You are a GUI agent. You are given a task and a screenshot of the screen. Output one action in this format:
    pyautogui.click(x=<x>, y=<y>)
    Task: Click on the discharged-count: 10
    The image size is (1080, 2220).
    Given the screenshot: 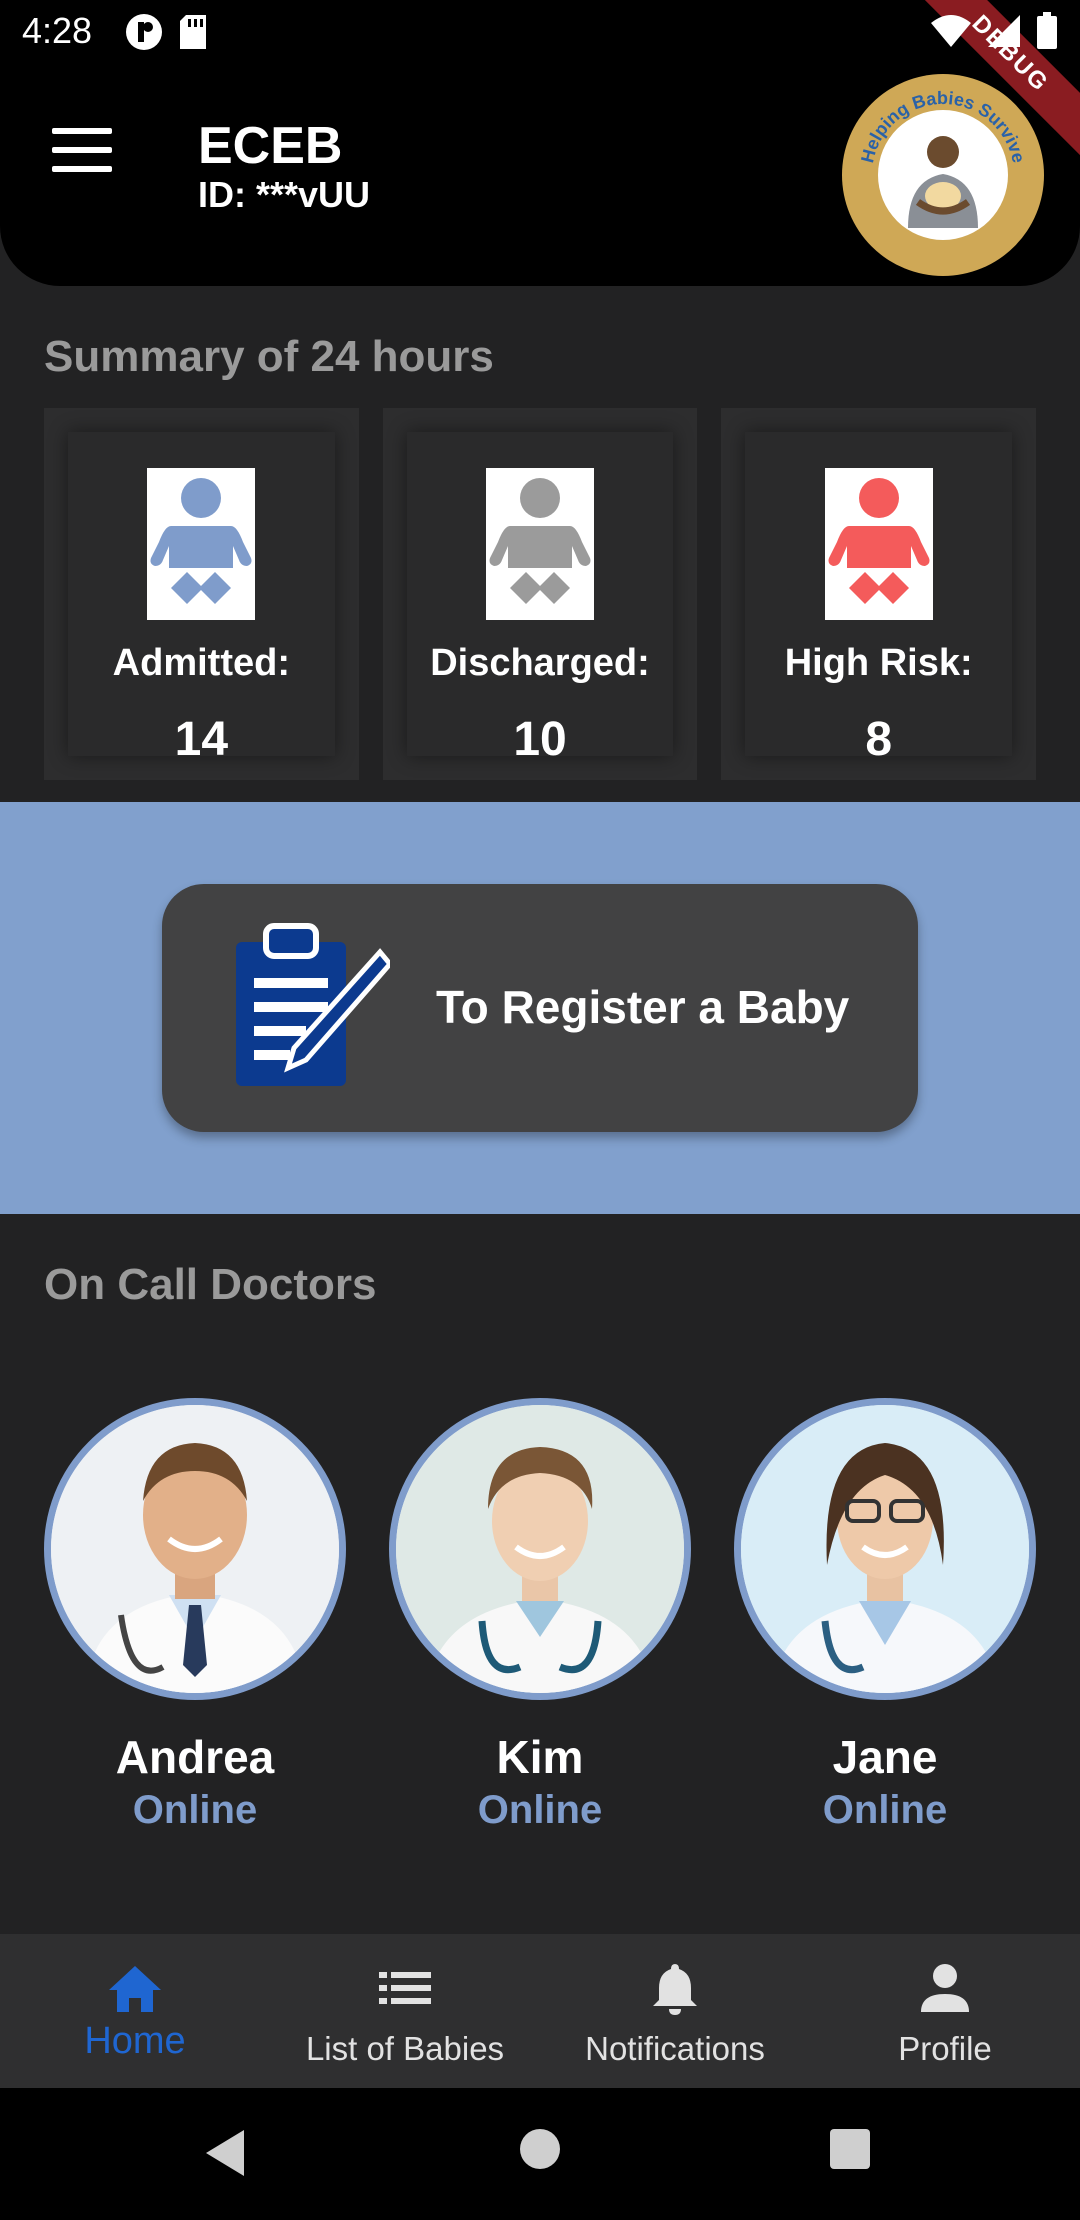 What is the action you would take?
    pyautogui.click(x=540, y=739)
    